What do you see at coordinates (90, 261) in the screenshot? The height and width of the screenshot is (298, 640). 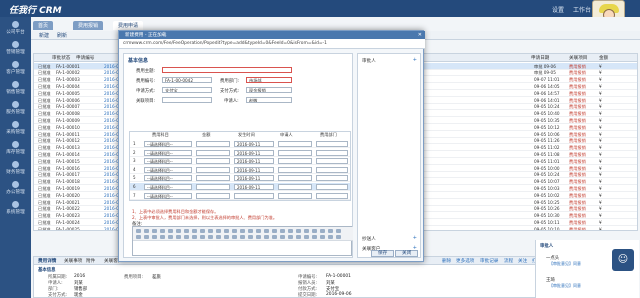 I see `tab-attachments: 附件` at bounding box center [90, 261].